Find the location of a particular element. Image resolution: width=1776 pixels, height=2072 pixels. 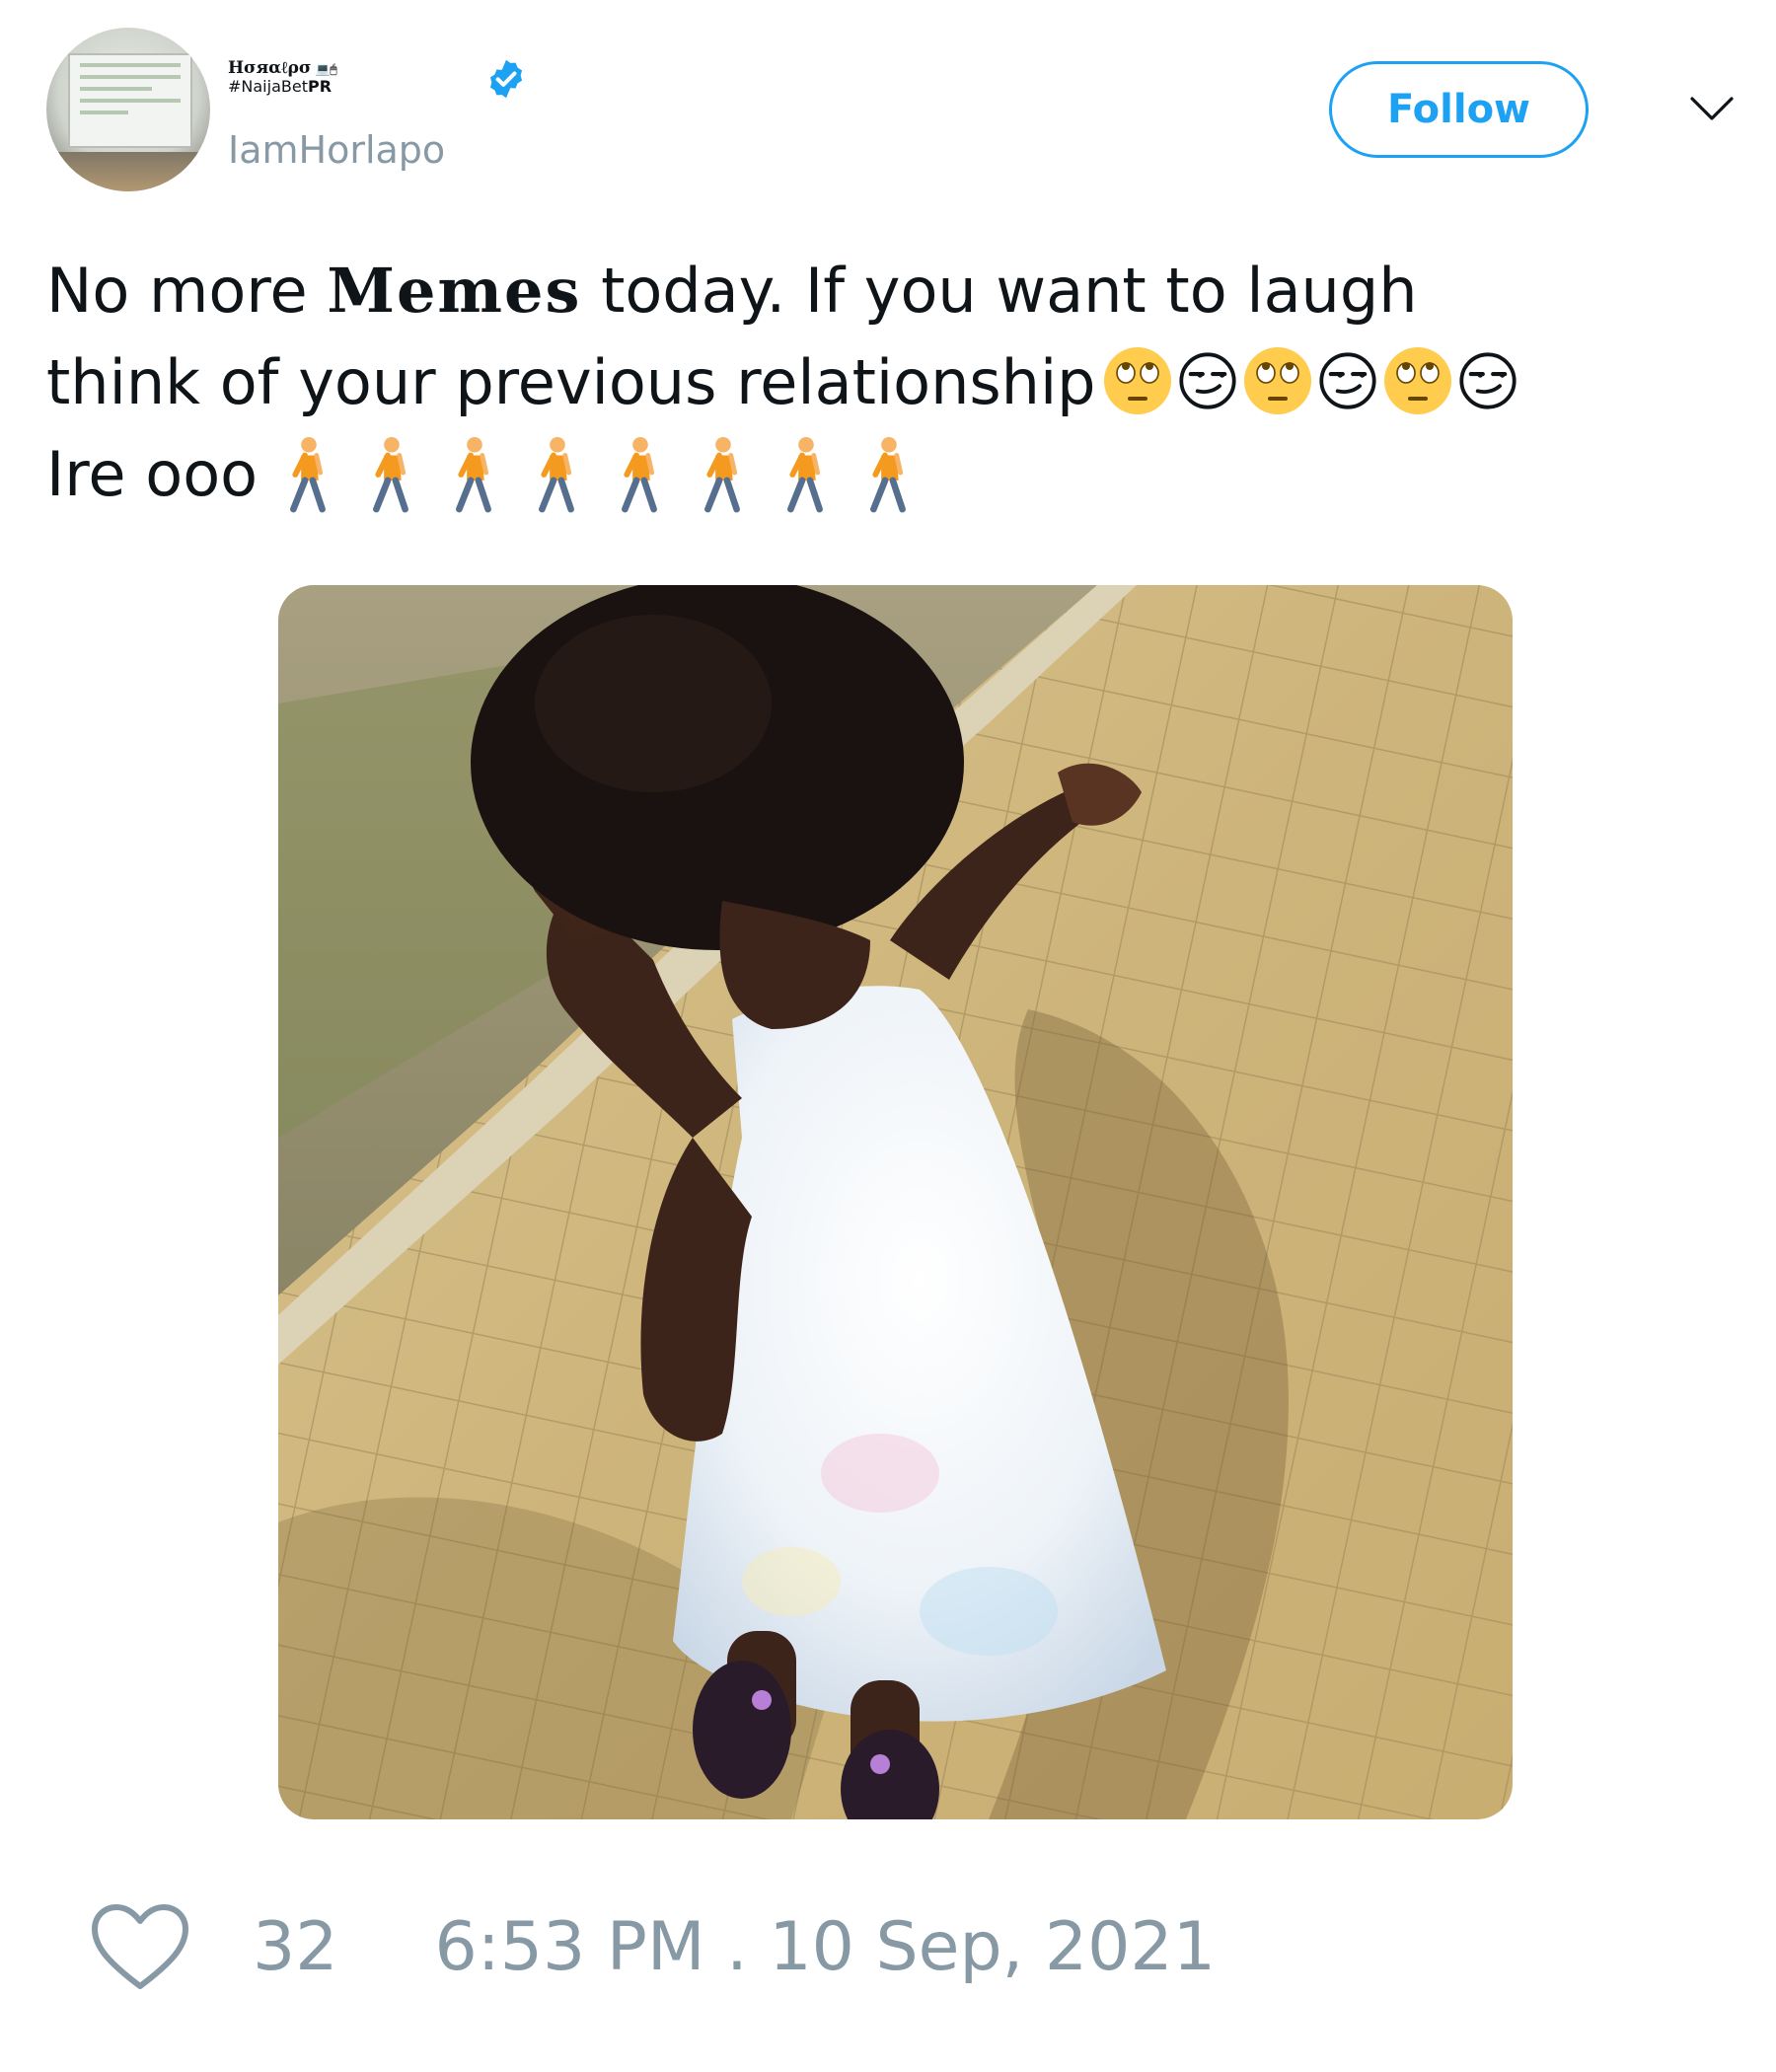

display-name-tag: #NaijaBetPR is located at coordinates (283, 87).